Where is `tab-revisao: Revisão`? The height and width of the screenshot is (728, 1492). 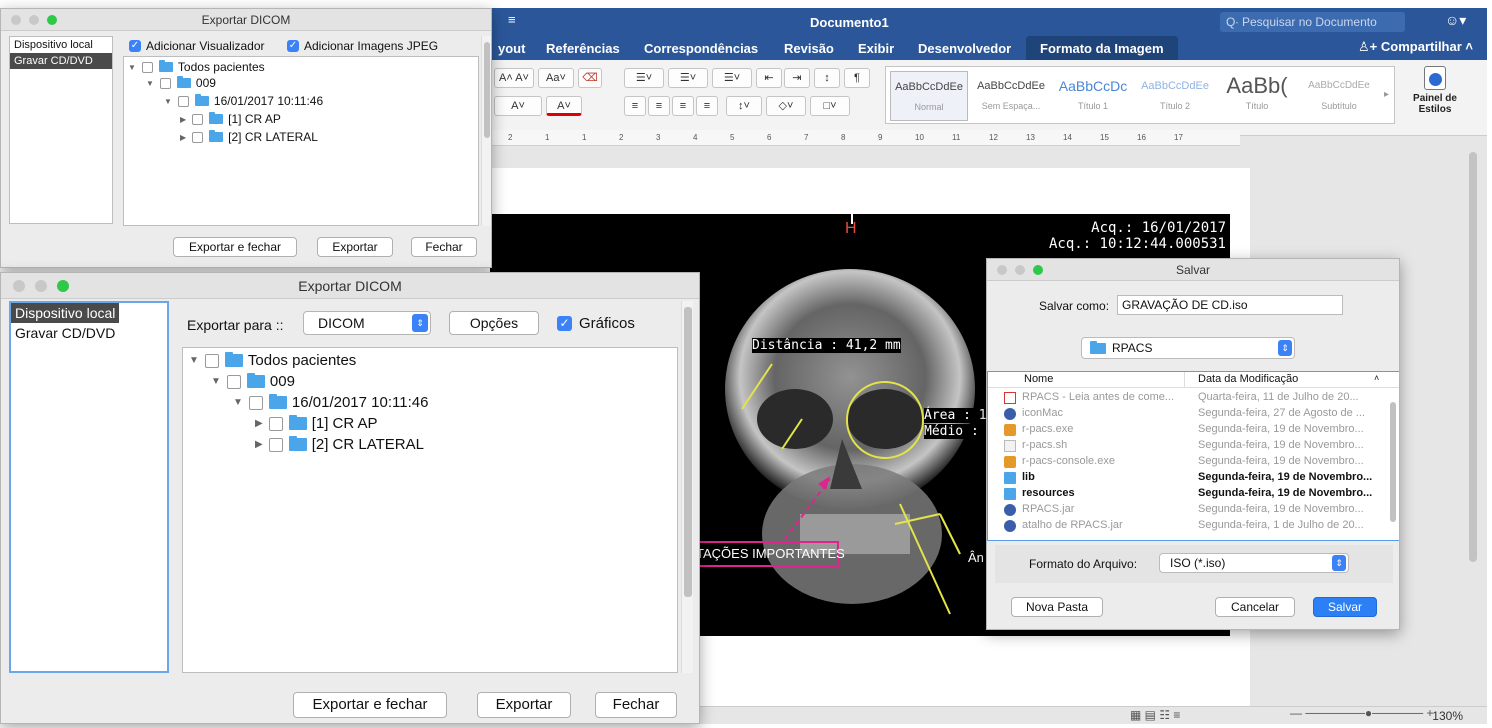
tab-revisao: Revisão is located at coordinates (809, 48).